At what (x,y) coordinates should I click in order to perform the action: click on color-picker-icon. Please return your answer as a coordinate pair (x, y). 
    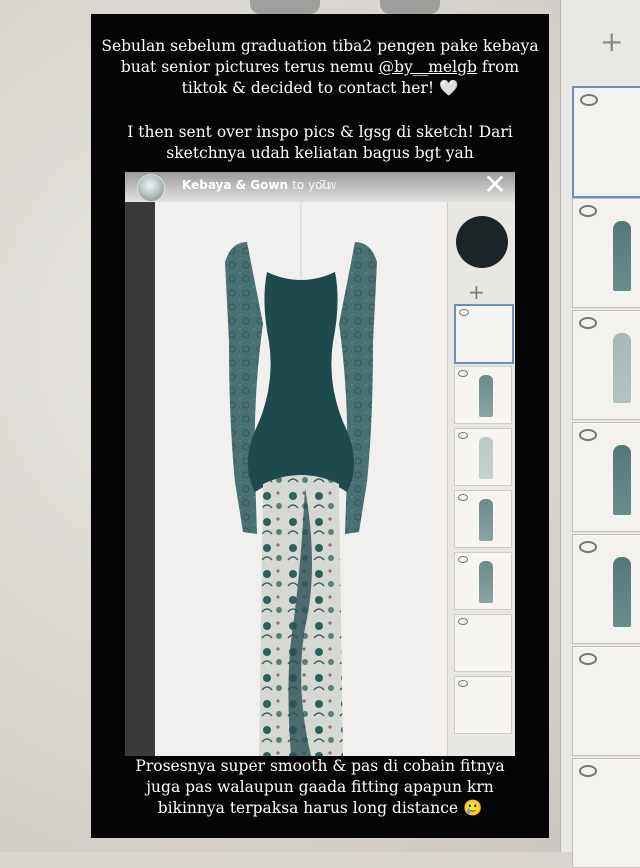
    Looking at the image, I should click on (482, 242).